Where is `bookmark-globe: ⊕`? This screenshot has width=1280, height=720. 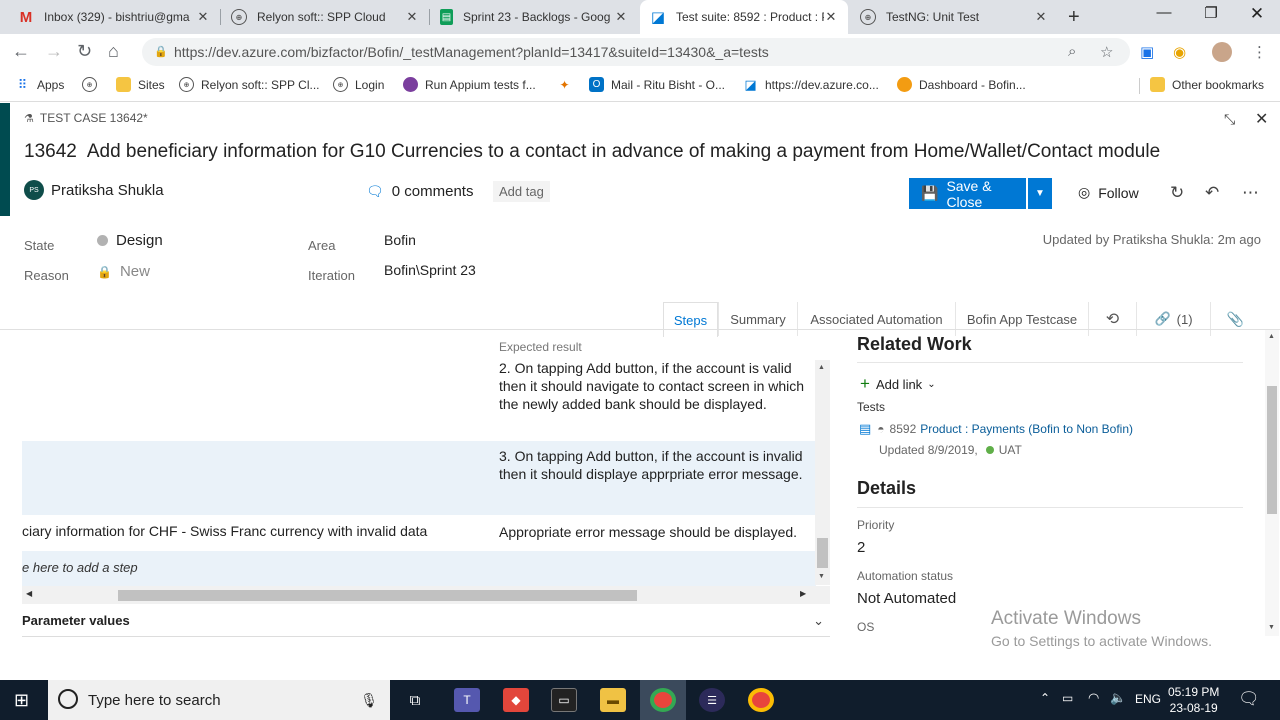 bookmark-globe: ⊕ is located at coordinates (93, 84).